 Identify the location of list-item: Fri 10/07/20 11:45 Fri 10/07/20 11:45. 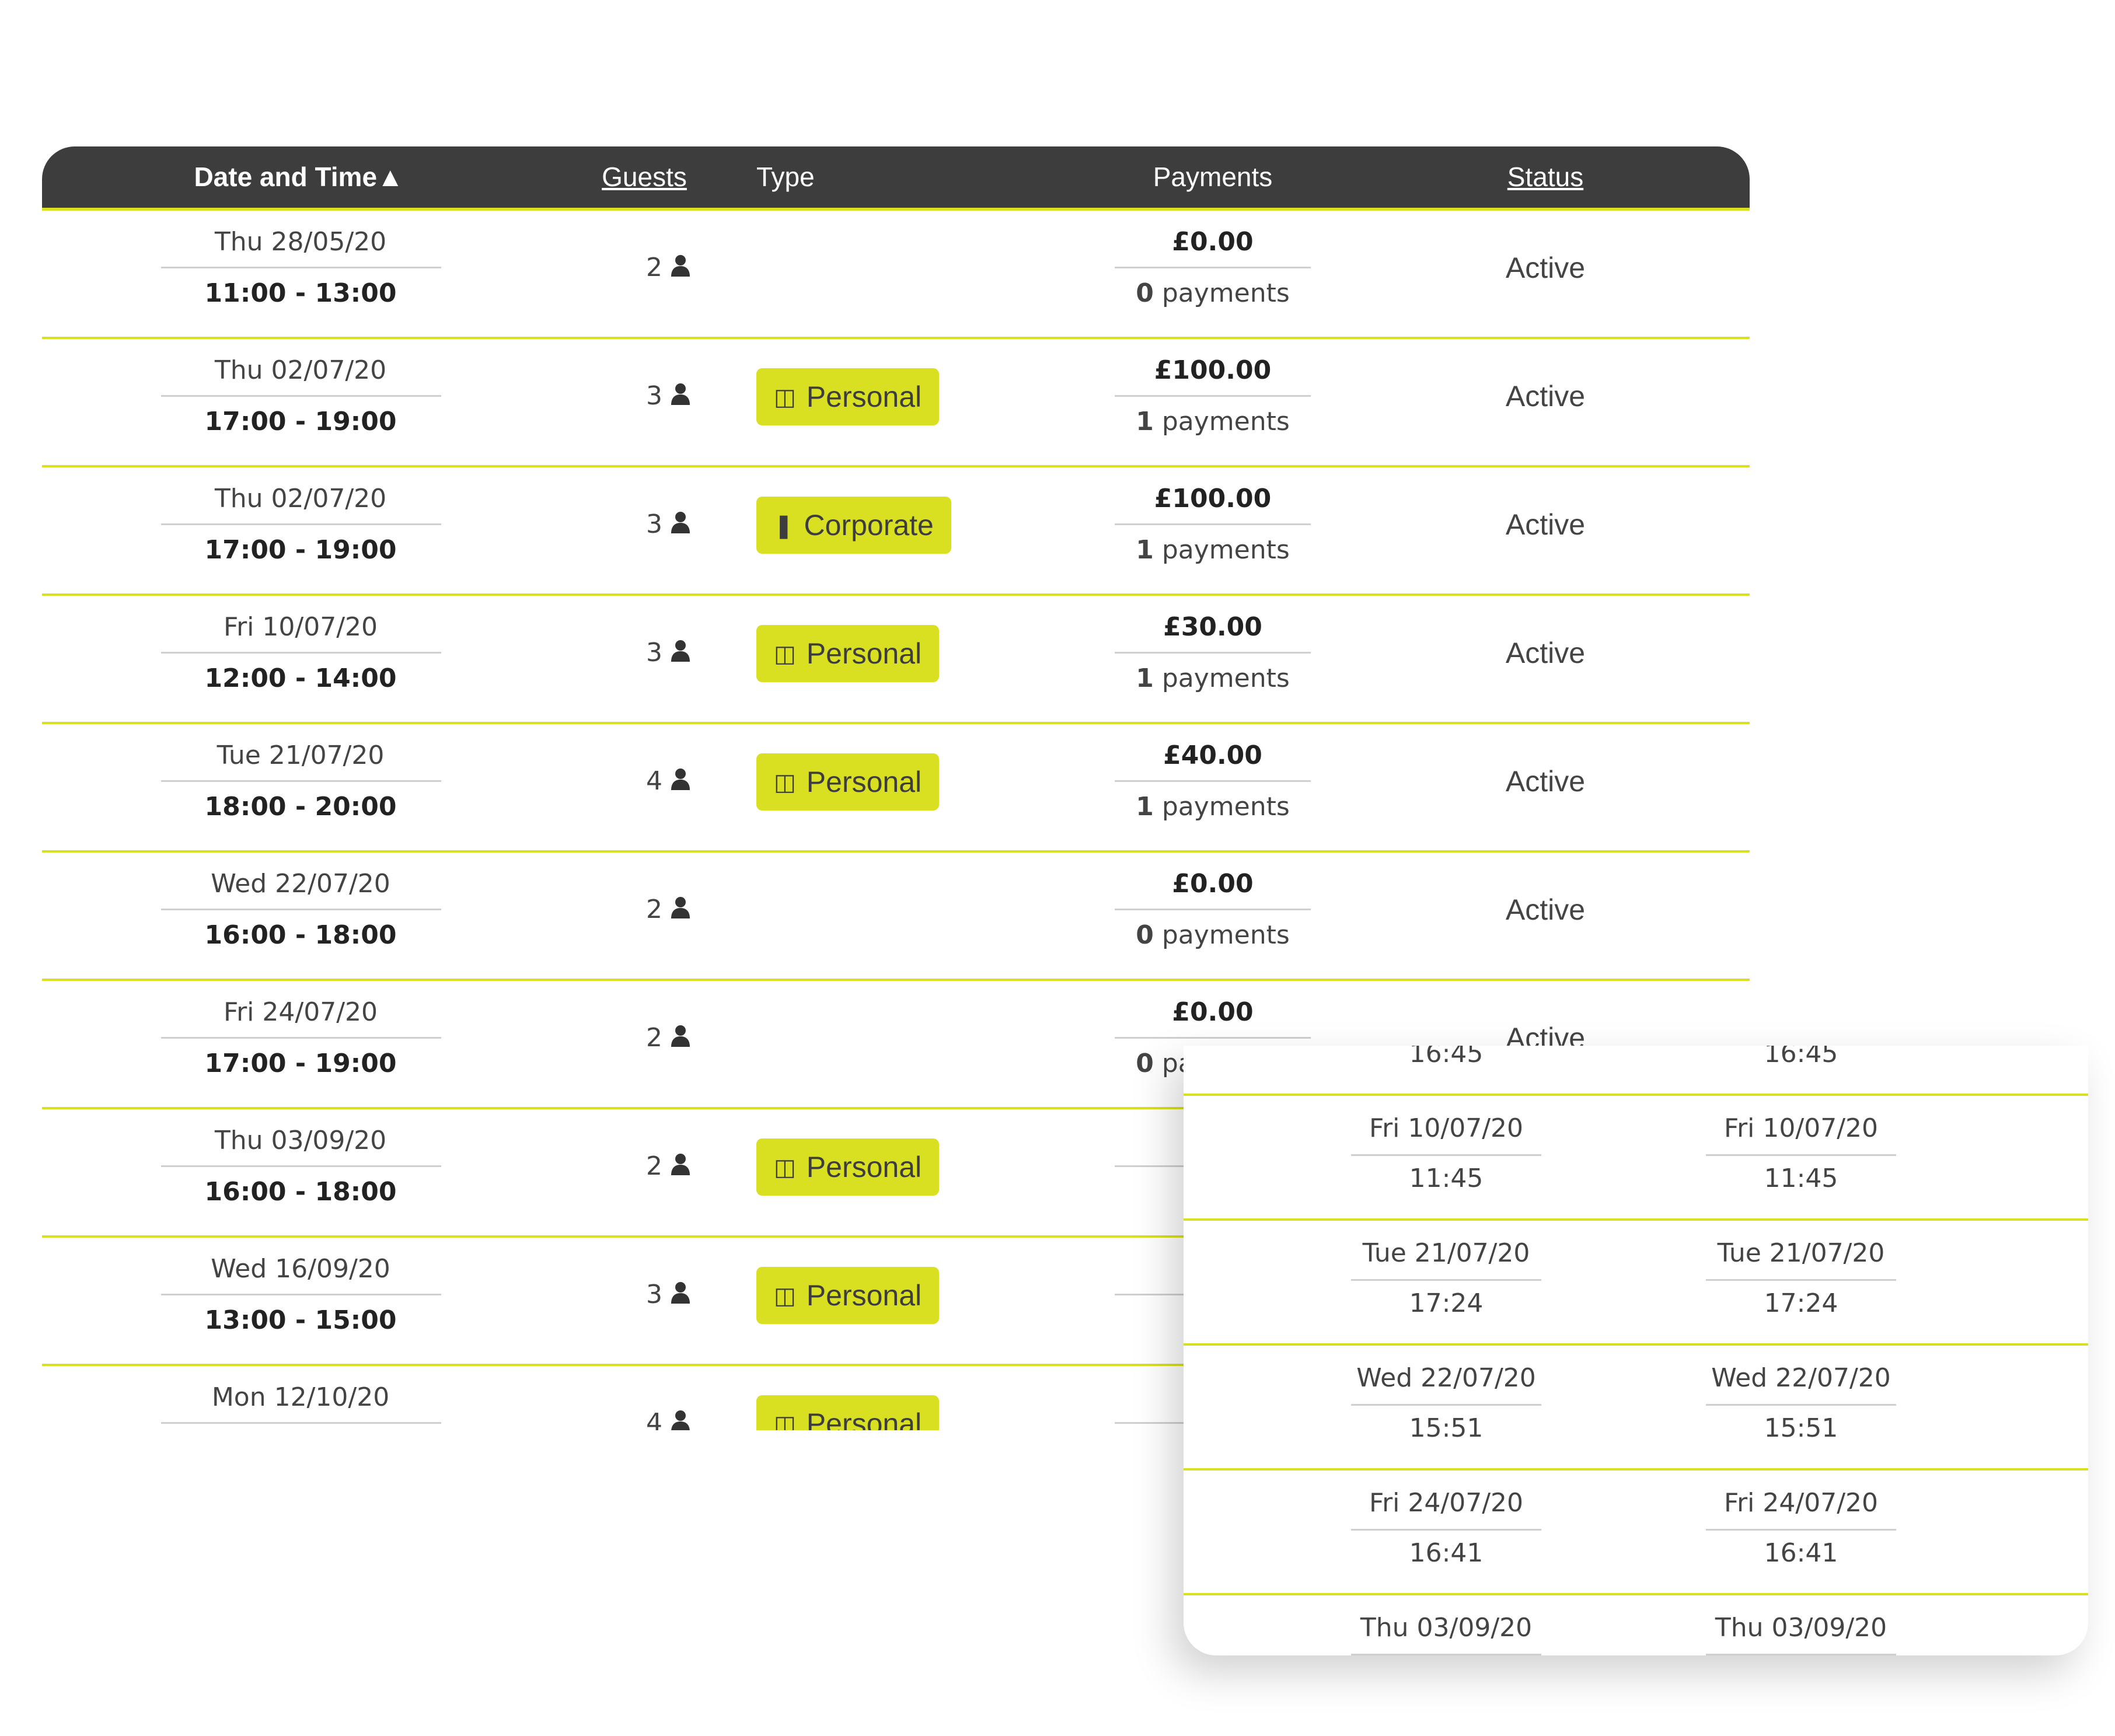
(1636, 1158).